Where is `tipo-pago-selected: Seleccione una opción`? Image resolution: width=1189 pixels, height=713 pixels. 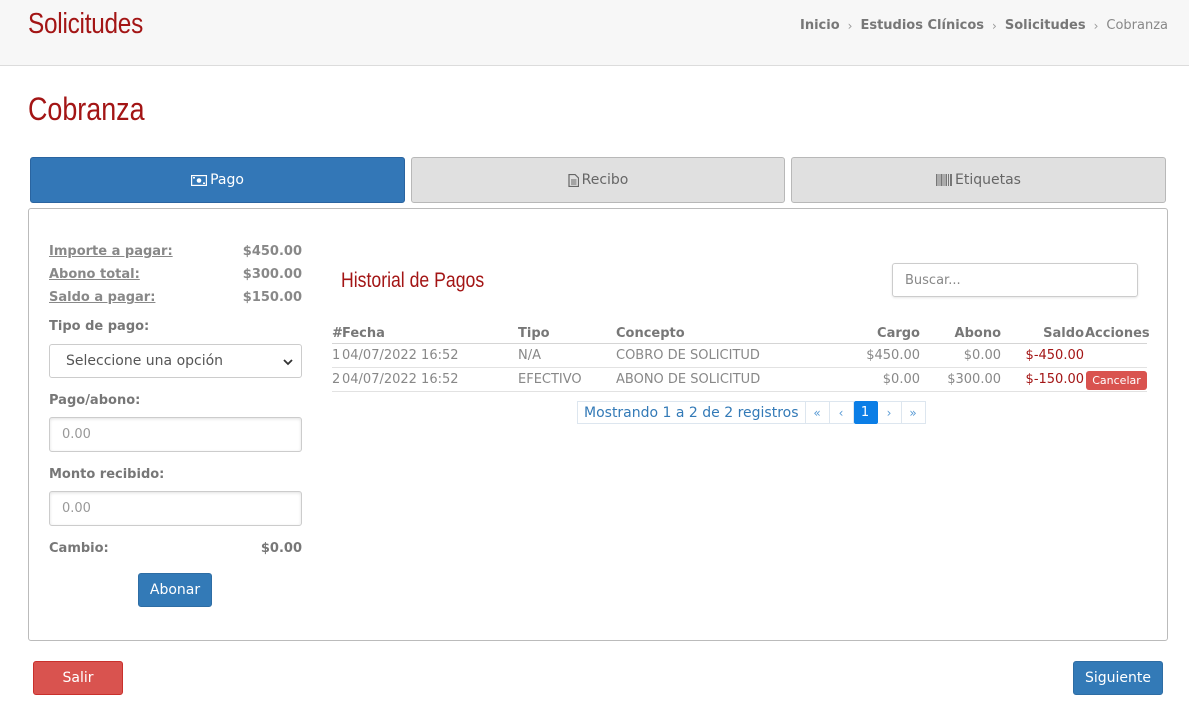 tipo-pago-selected: Seleccione una opción is located at coordinates (145, 361).